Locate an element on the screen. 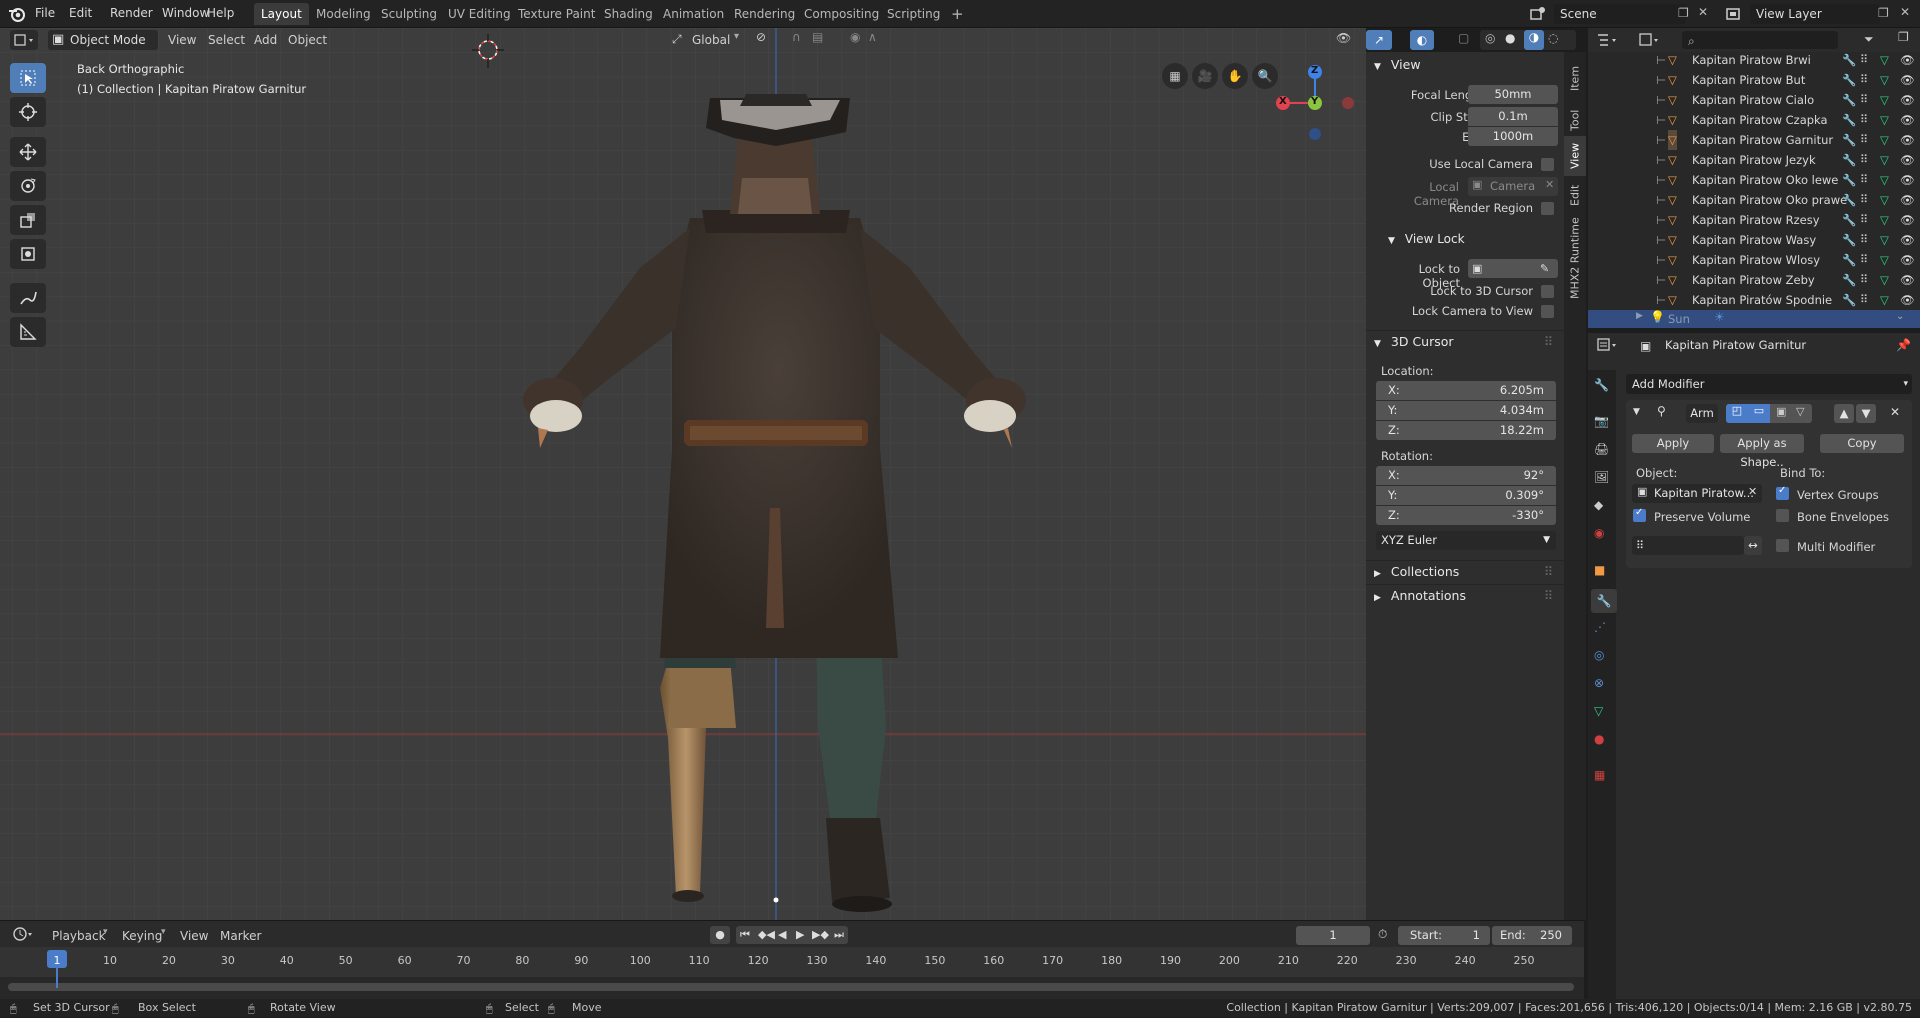 Image resolution: width=1920 pixels, height=1018 pixels. copy-scene-icon: ❐ is located at coordinates (1683, 13).